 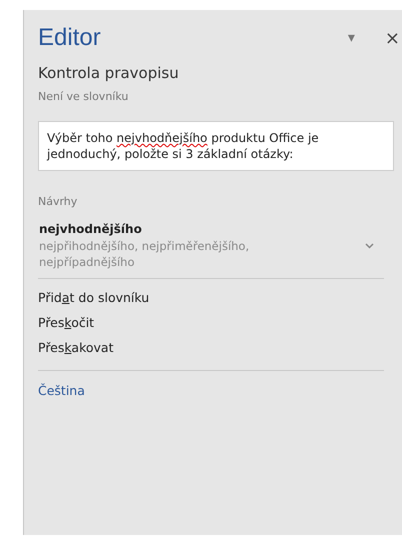 What do you see at coordinates (392, 38) in the screenshot?
I see `close-button: ×` at bounding box center [392, 38].